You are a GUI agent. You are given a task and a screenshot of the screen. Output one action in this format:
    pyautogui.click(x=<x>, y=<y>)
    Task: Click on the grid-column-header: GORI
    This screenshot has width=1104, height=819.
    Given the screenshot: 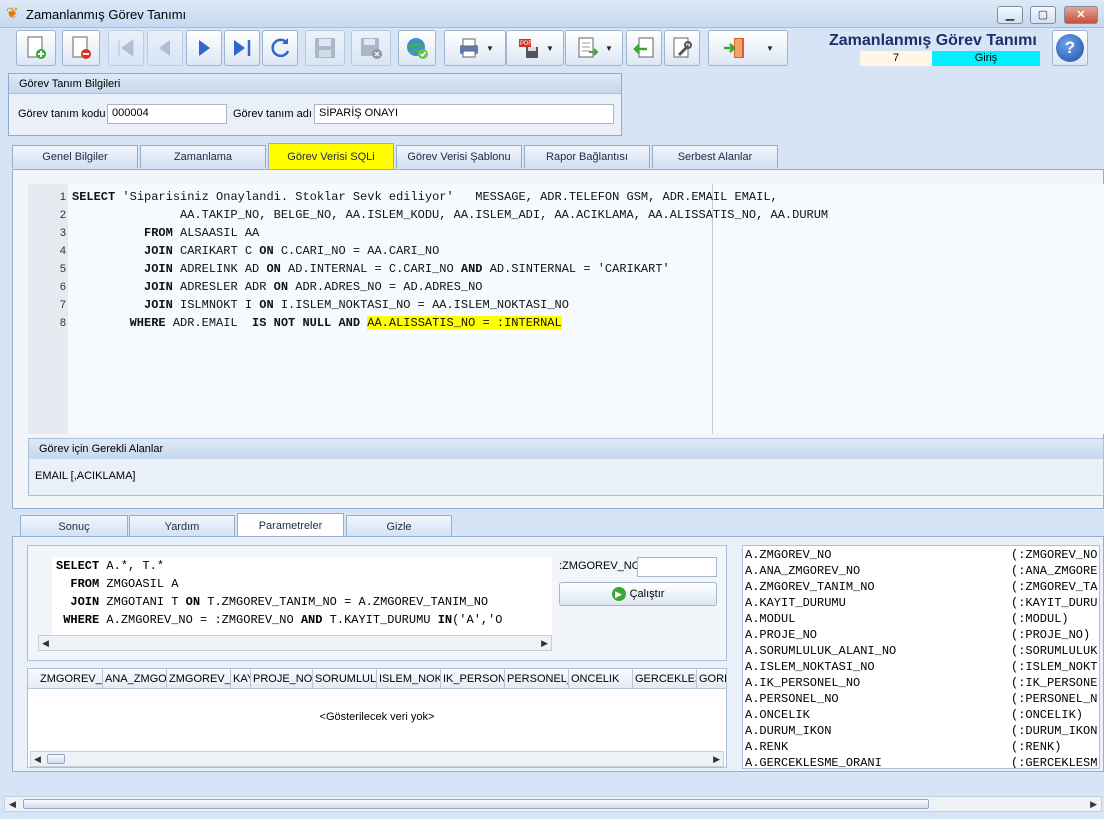 What is the action you would take?
    pyautogui.click(x=712, y=679)
    